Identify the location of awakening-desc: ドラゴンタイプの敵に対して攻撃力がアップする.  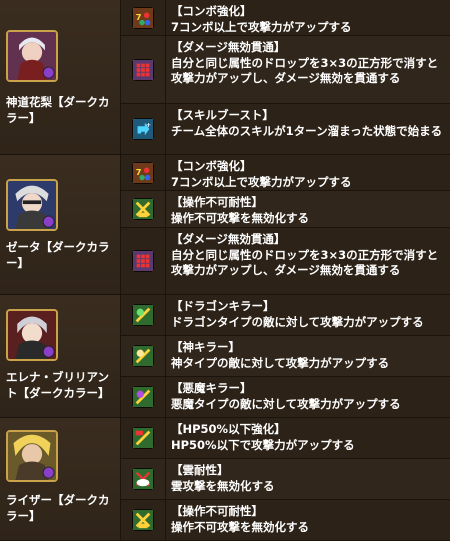
(297, 321).